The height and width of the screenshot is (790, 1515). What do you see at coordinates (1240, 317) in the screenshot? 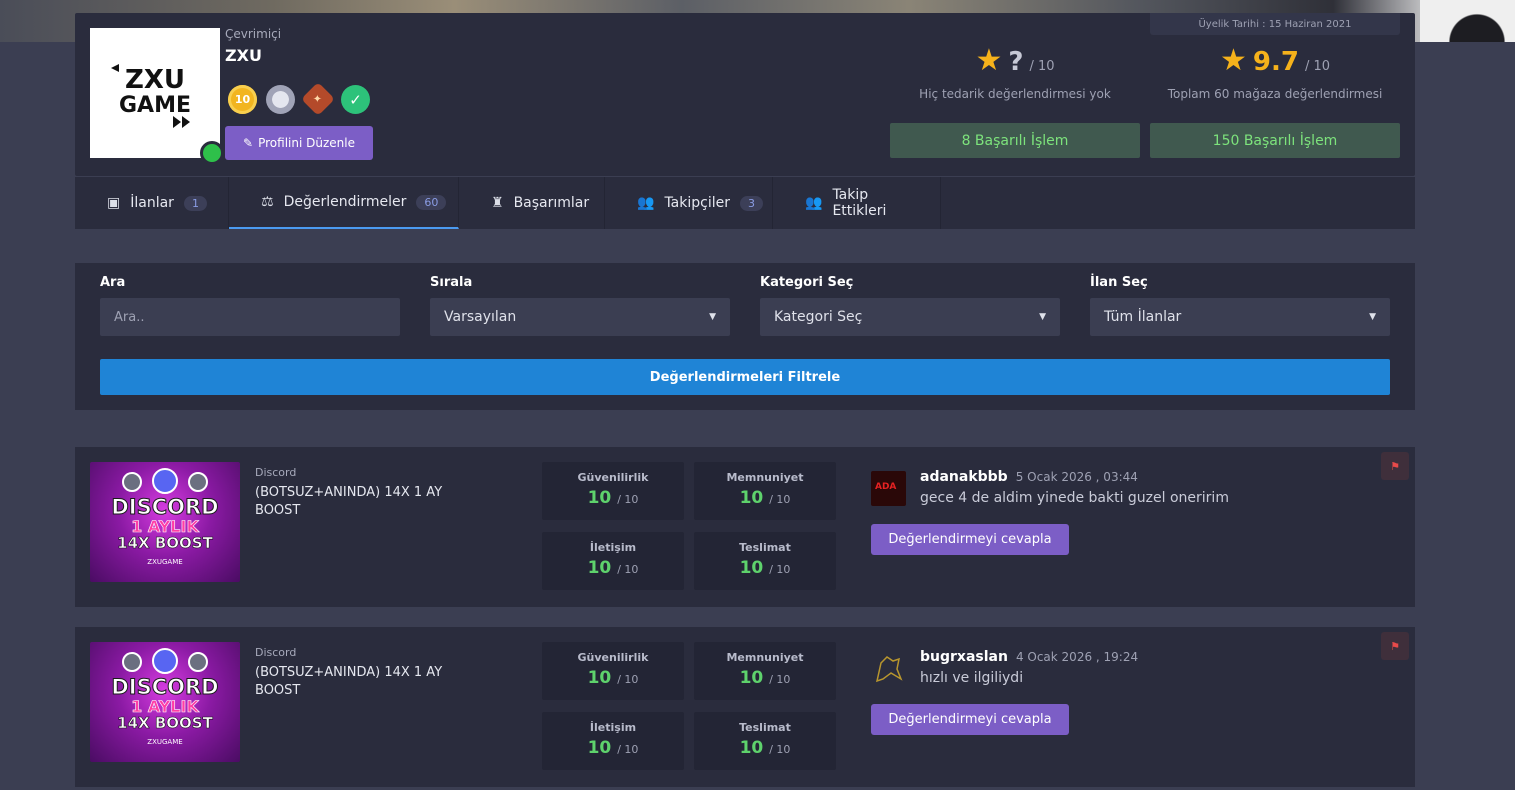
I see `listing-select: Tüm İlanlar ▼` at bounding box center [1240, 317].